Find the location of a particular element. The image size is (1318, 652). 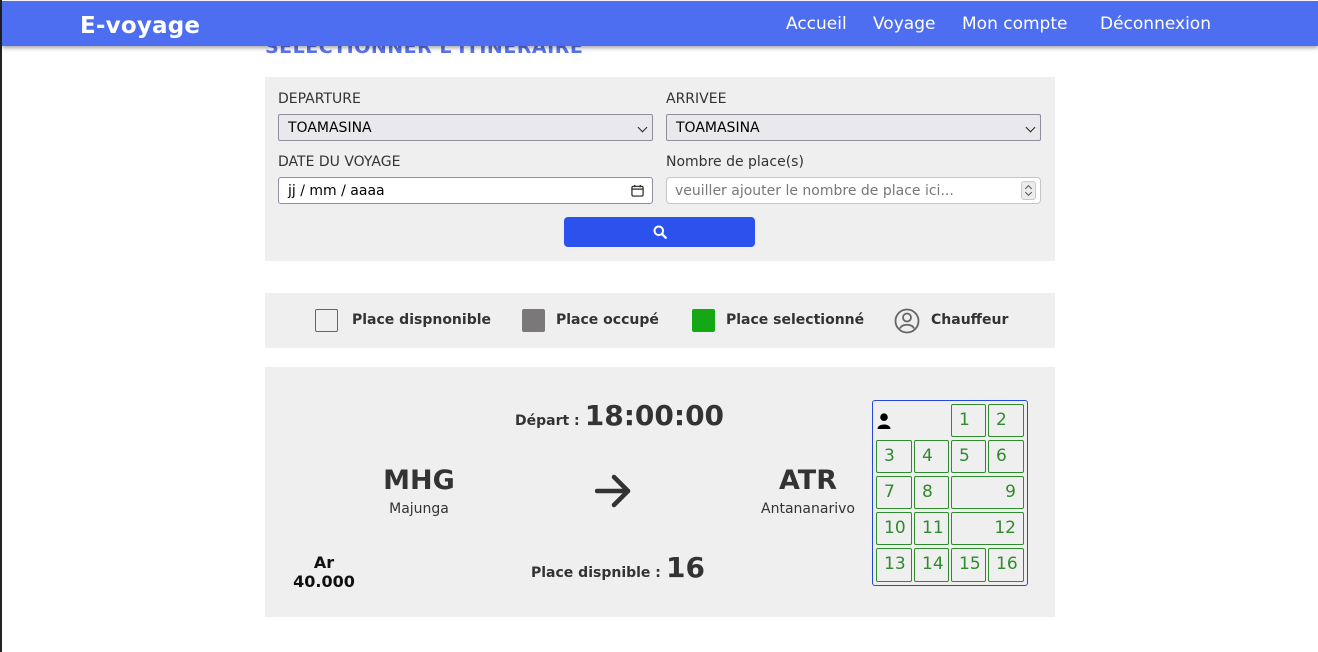

places-label: Nombre de place(s) is located at coordinates (735, 162).